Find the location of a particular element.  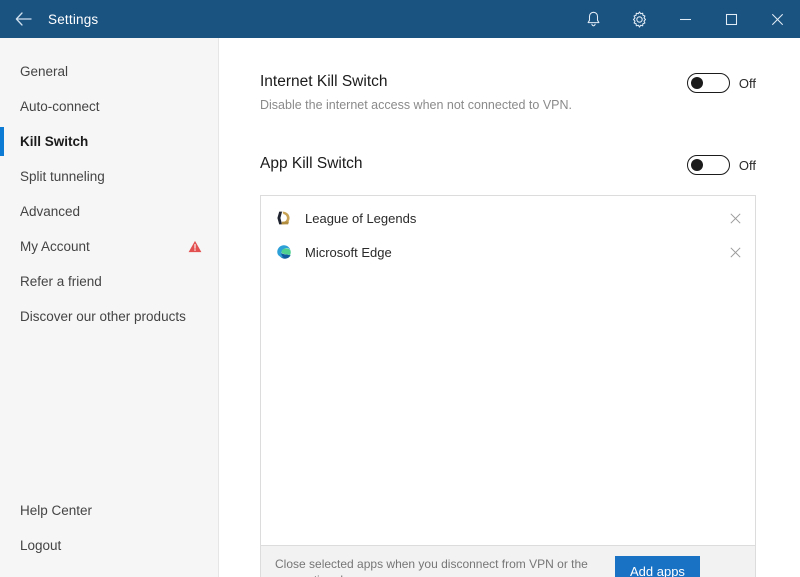

sidebar-item-label: Split tunneling is located at coordinates (62, 176).